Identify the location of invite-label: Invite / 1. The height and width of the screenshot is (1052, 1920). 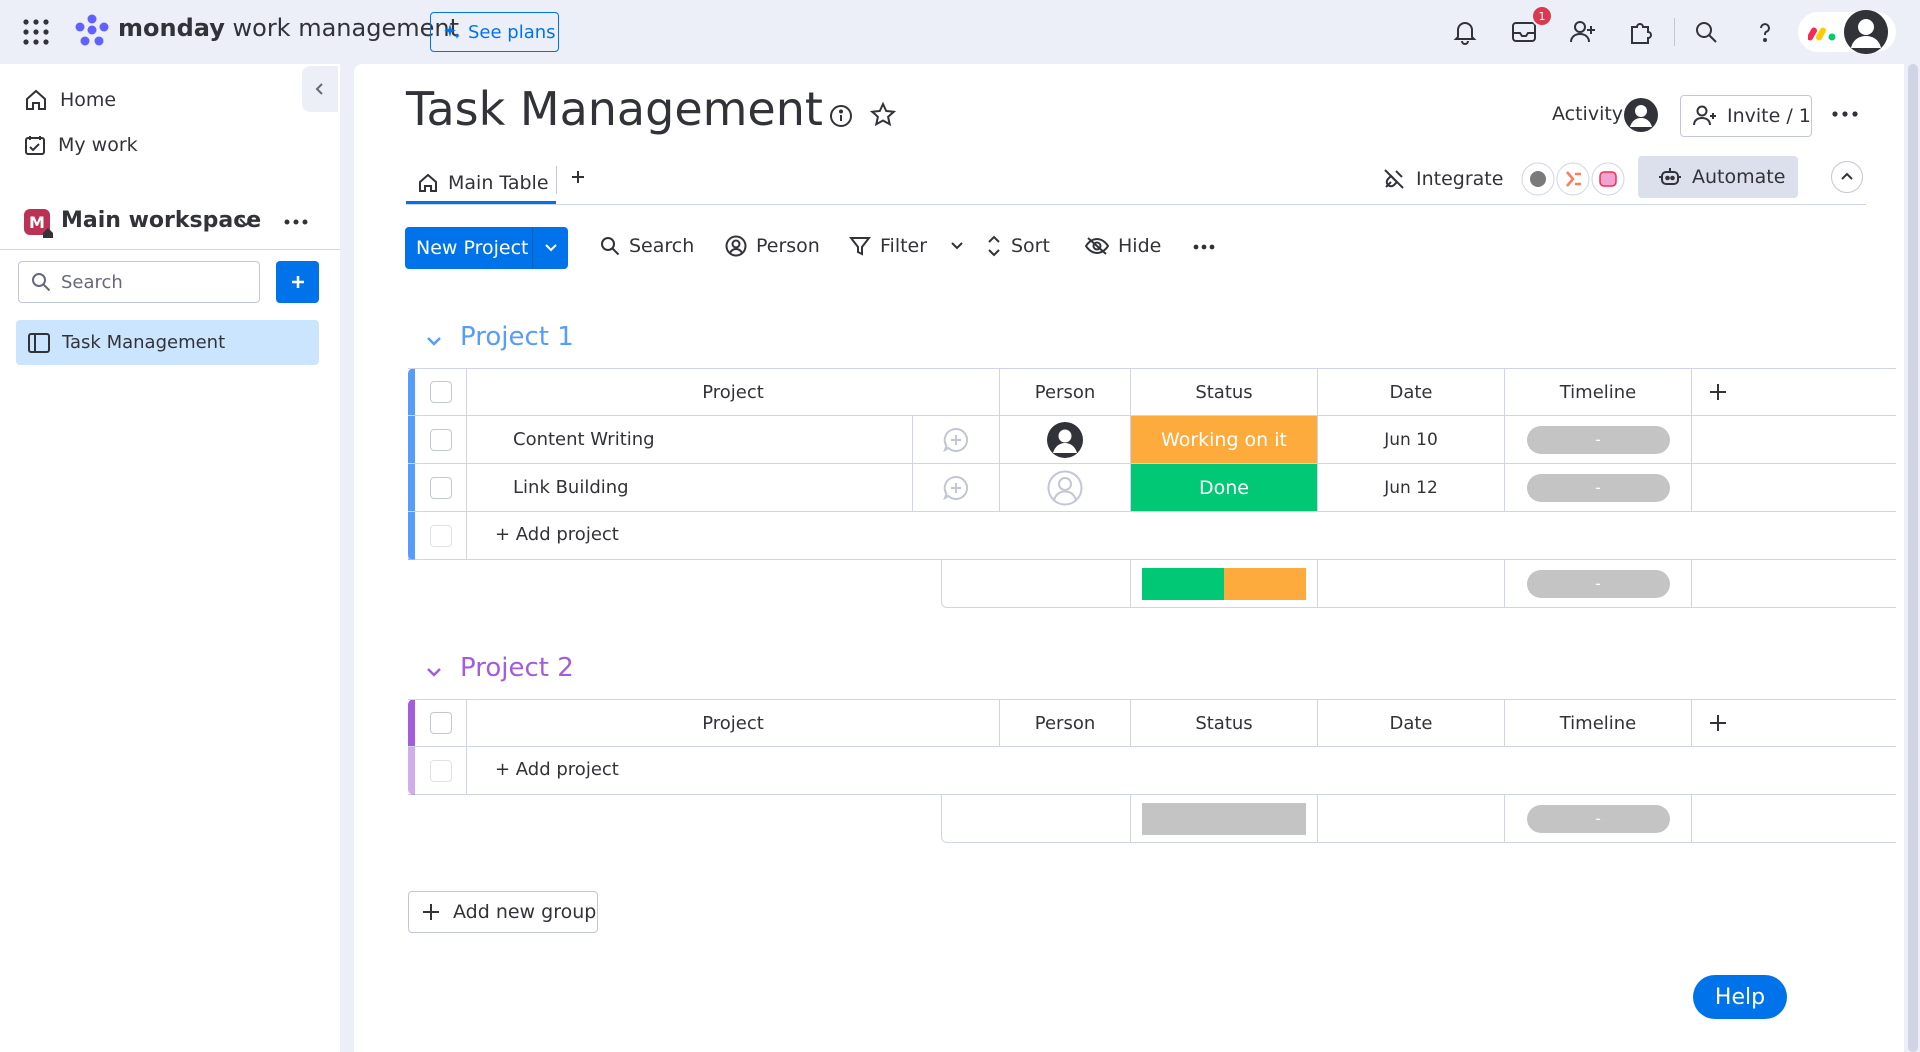
(1769, 116).